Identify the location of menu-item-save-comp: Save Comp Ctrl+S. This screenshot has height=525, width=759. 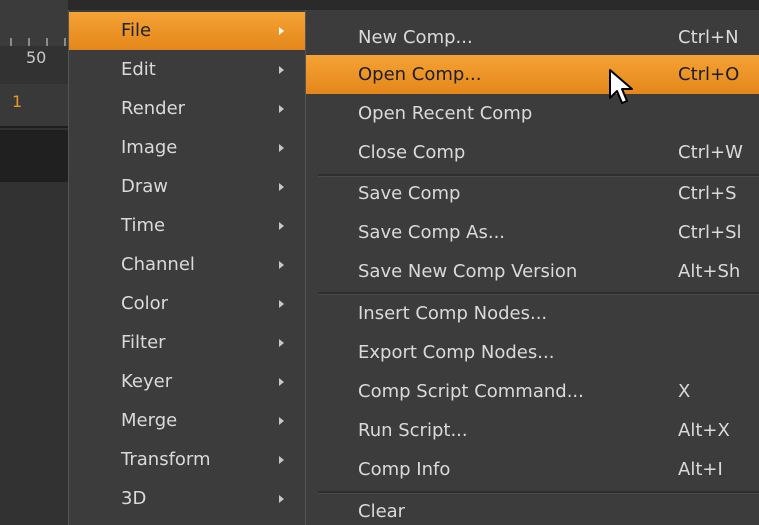
(532, 193).